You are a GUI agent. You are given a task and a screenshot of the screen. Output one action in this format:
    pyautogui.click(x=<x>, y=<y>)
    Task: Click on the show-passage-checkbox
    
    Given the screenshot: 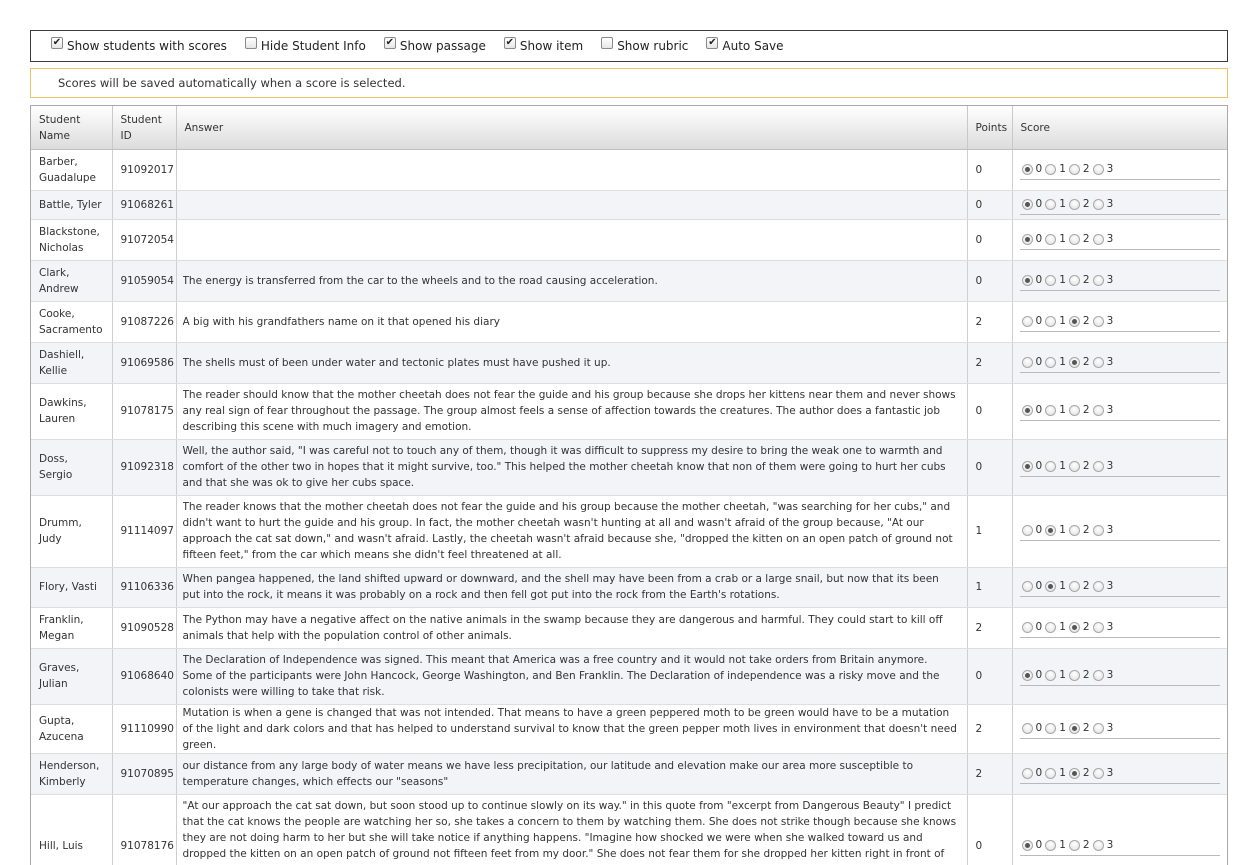 What is the action you would take?
    pyautogui.click(x=389, y=43)
    